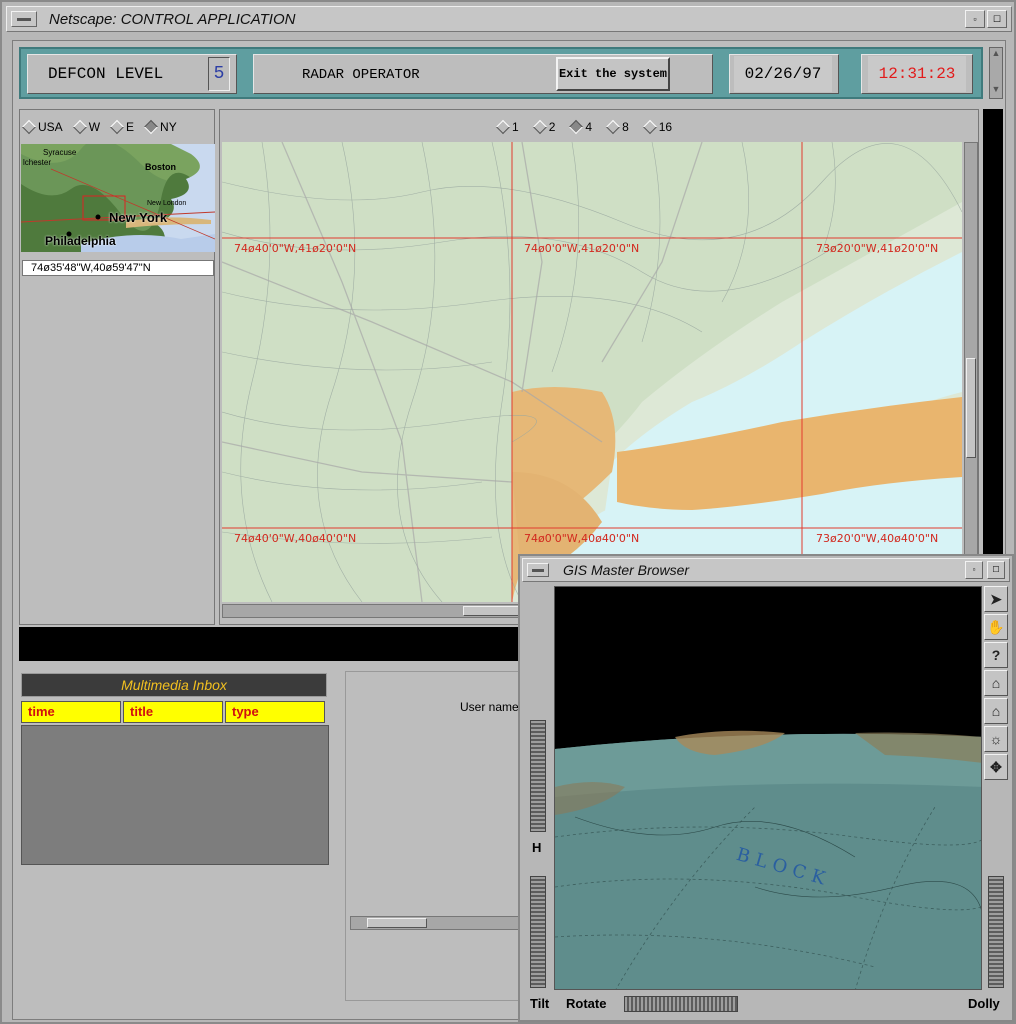 This screenshot has height=1024, width=1016. What do you see at coordinates (613, 74) in the screenshot?
I see `exit-button: Exit the system` at bounding box center [613, 74].